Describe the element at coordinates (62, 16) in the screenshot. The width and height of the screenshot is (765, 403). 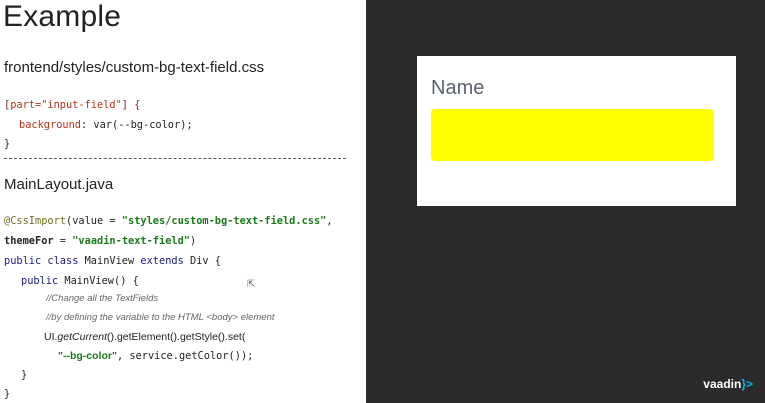
I see `slide-title: Example` at that location.